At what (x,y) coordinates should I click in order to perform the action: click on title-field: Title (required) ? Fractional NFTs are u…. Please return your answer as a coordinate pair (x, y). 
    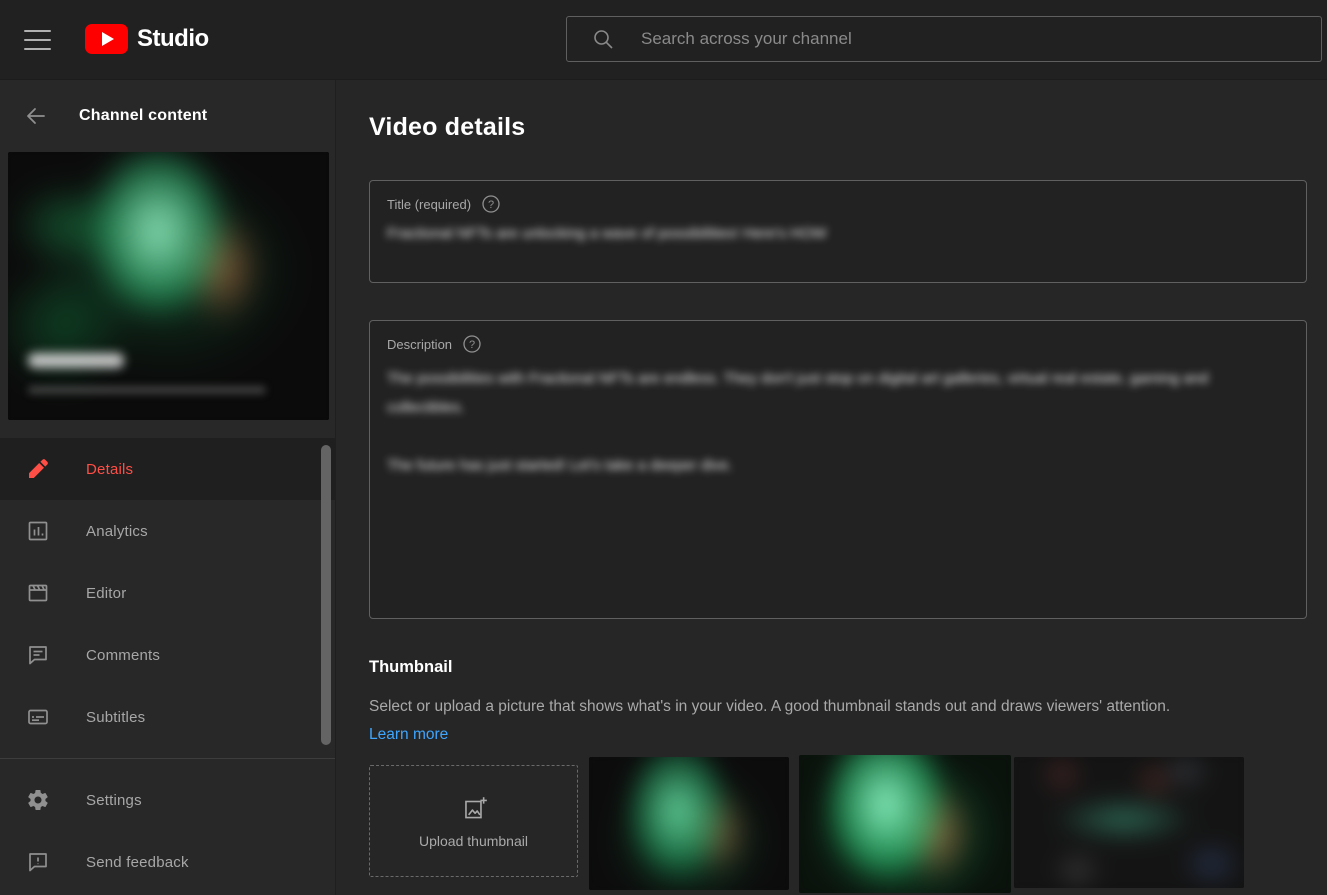
    Looking at the image, I should click on (838, 231).